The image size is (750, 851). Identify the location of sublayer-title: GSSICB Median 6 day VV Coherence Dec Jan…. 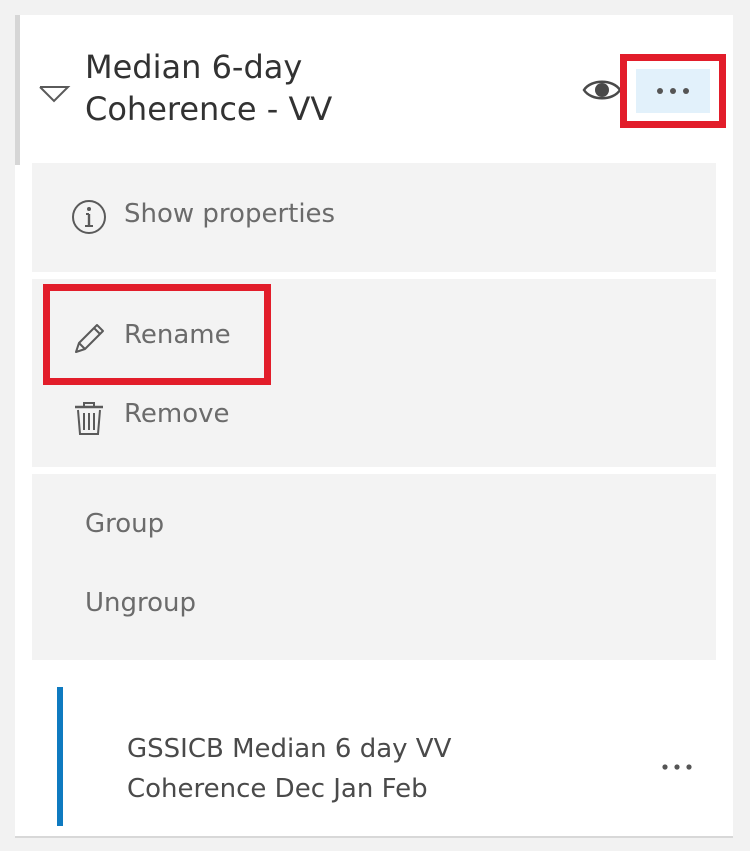
(289, 769).